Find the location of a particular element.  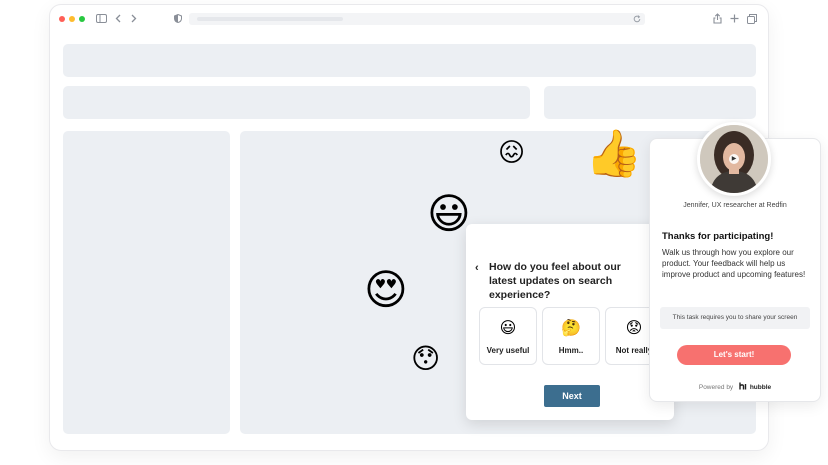

start-button: Let's start! is located at coordinates (734, 355).